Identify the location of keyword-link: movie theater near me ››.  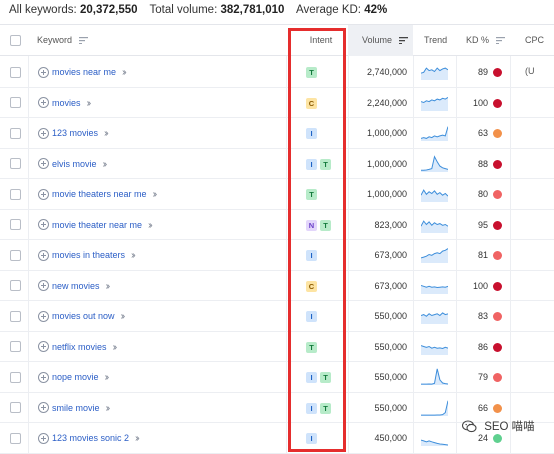
(102, 225).